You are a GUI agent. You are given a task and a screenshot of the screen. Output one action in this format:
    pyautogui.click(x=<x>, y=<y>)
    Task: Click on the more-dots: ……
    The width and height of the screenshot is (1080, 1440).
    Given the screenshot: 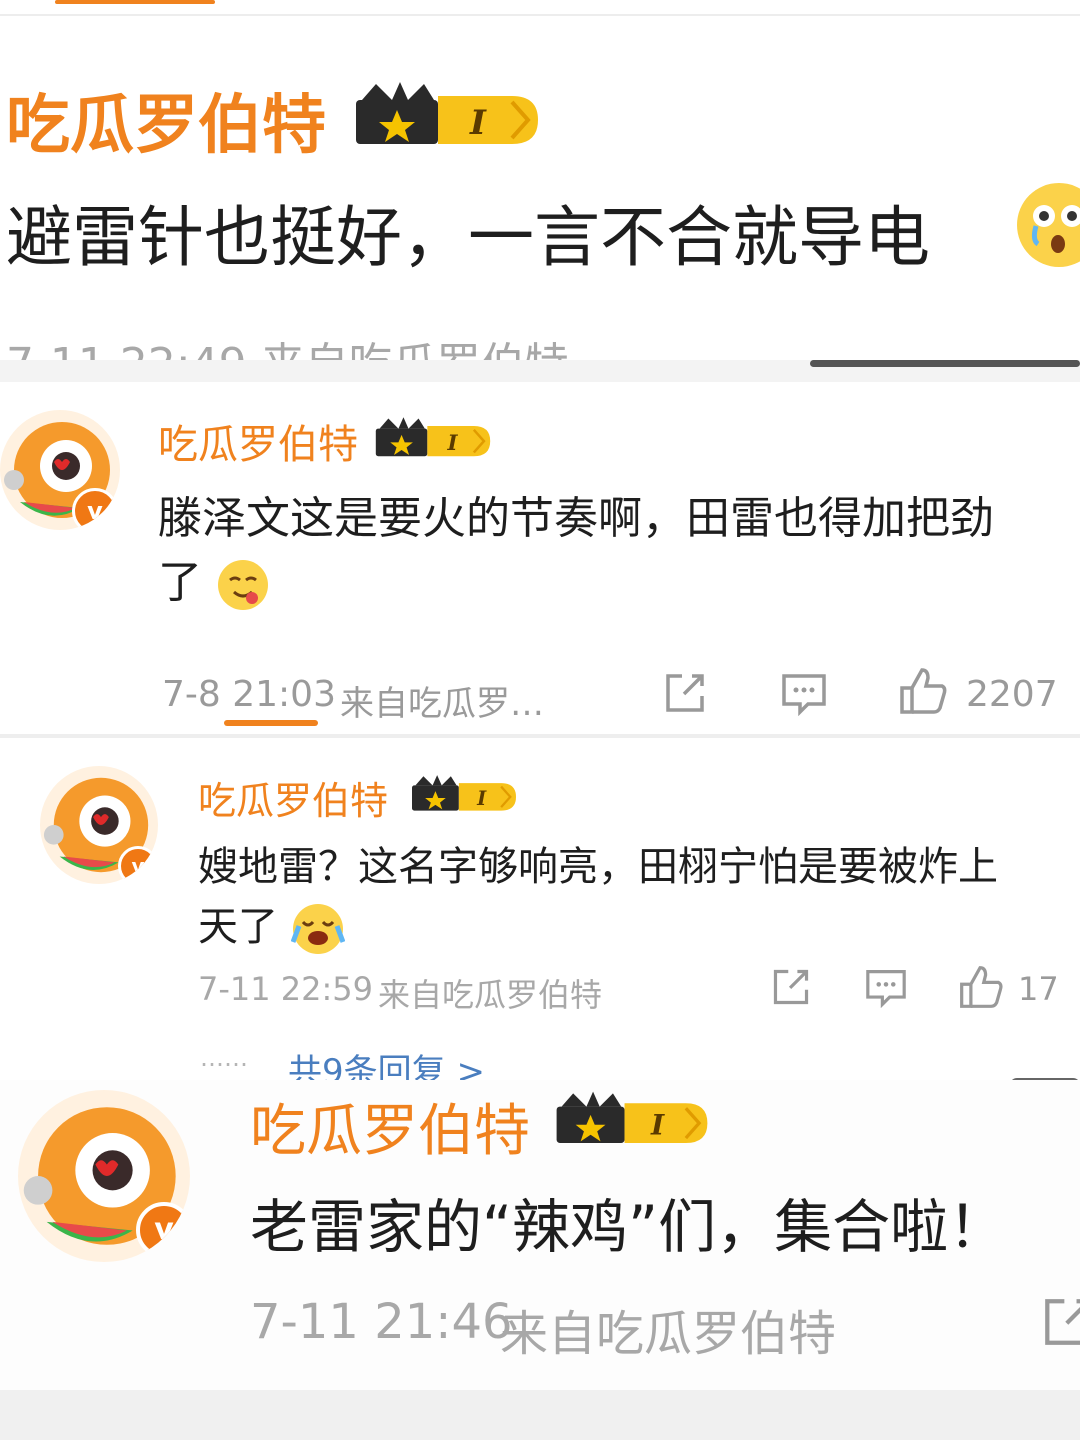 What is the action you would take?
    pyautogui.click(x=224, y=1058)
    